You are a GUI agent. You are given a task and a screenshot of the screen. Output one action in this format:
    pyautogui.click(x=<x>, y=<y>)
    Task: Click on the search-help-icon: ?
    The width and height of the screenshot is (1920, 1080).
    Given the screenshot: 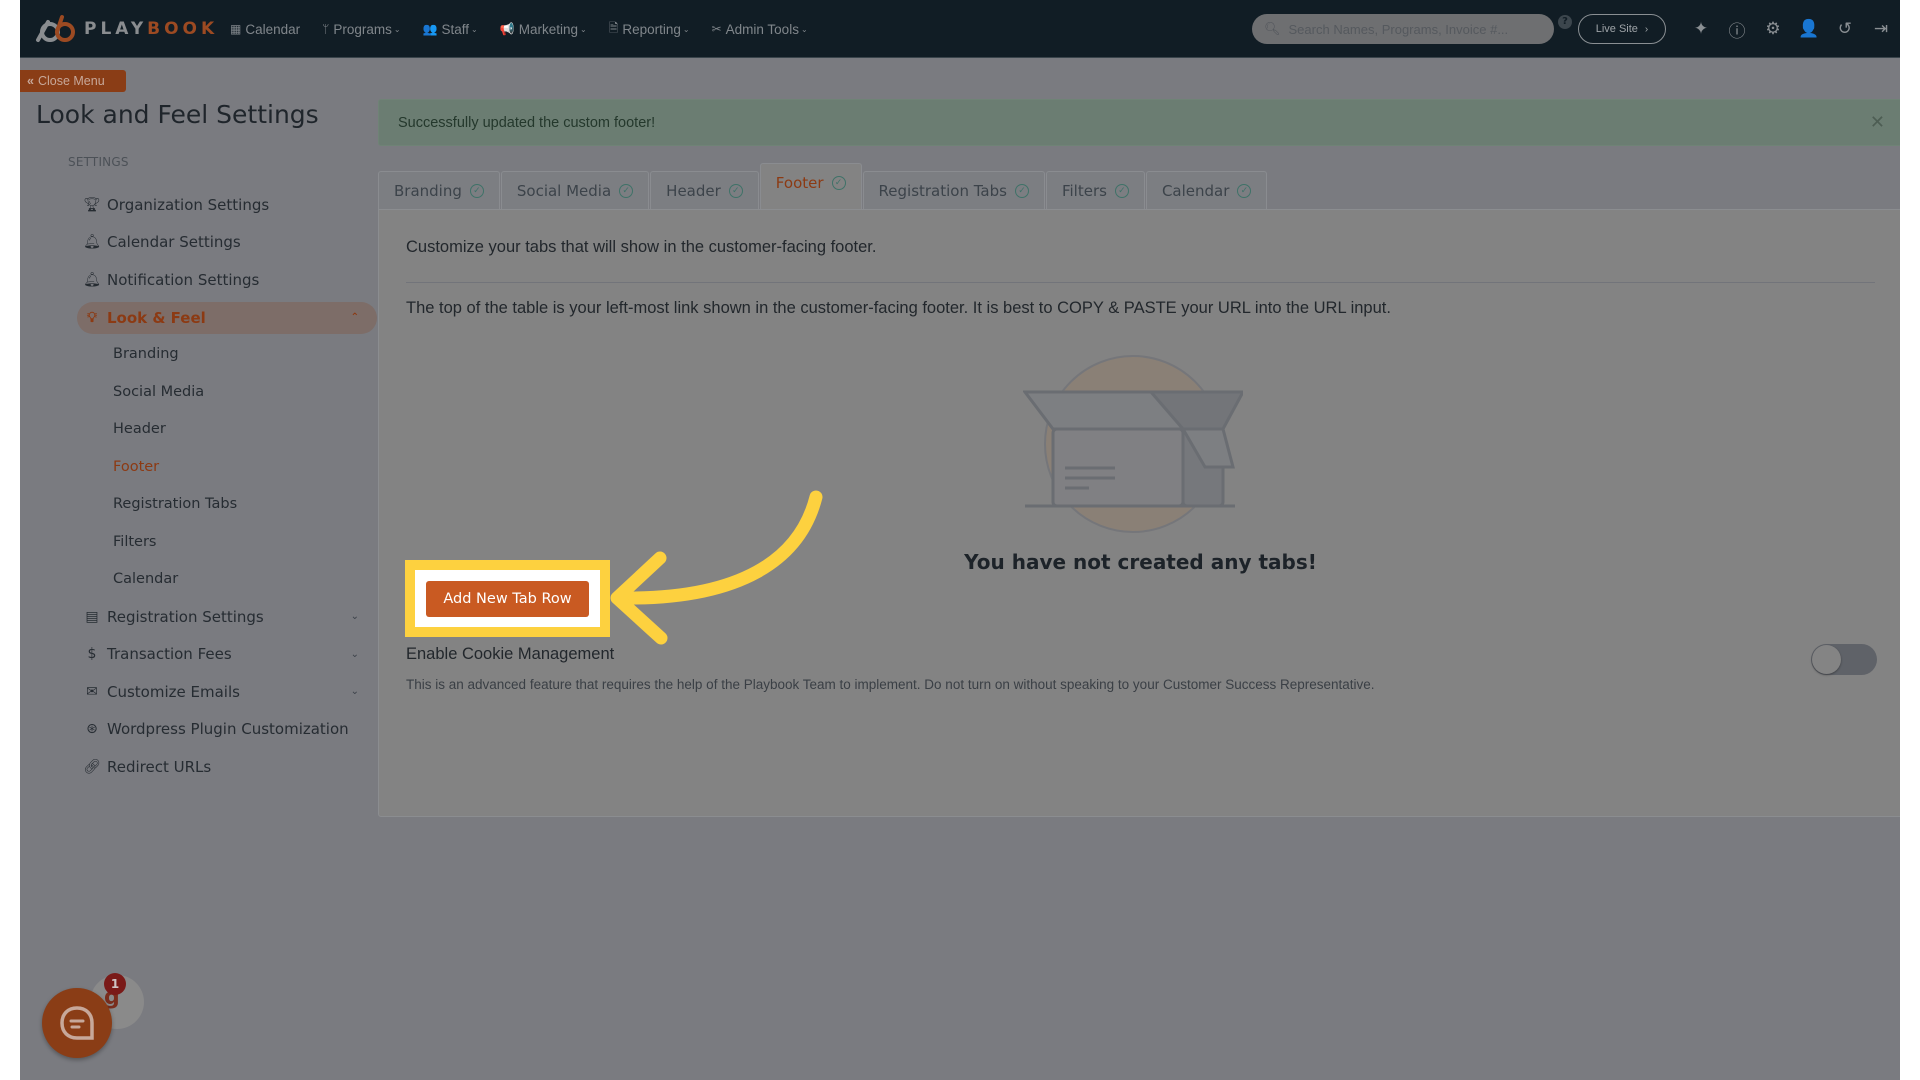 What is the action you would take?
    pyautogui.click(x=1565, y=22)
    